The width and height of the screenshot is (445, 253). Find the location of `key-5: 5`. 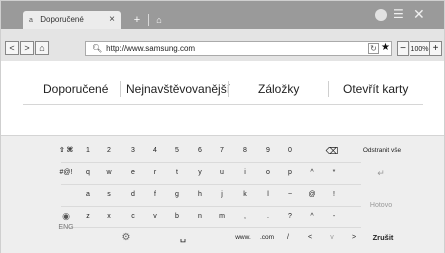

key-5: 5 is located at coordinates (177, 151).